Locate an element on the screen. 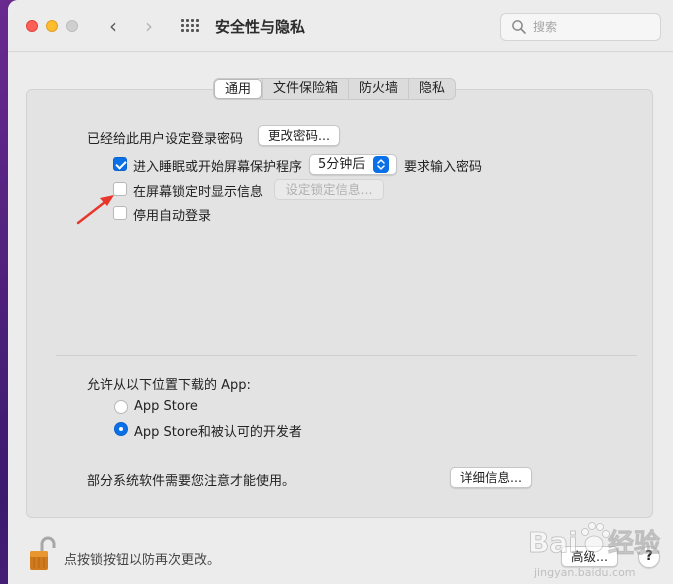  downloads-heading: 允许从以下位置下载的 App: is located at coordinates (169, 385).